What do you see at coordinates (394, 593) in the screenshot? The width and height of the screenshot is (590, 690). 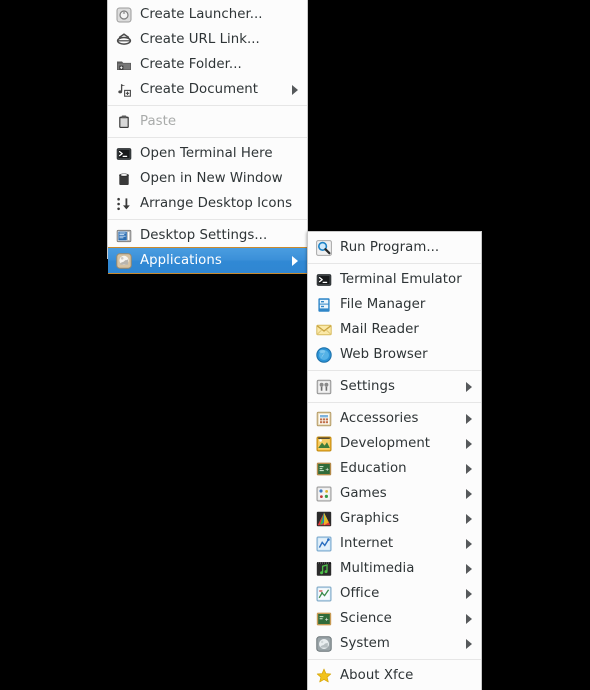 I see `menu-item-office: Office` at bounding box center [394, 593].